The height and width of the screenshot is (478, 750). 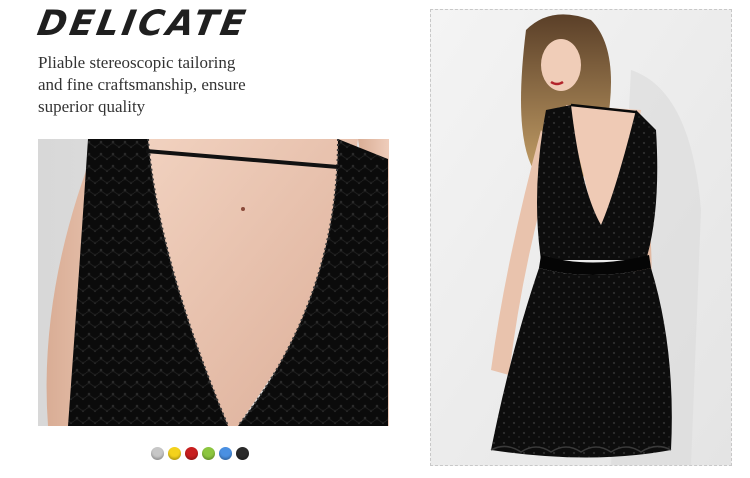 I want to click on color-swatch-blue, so click(x=225, y=453).